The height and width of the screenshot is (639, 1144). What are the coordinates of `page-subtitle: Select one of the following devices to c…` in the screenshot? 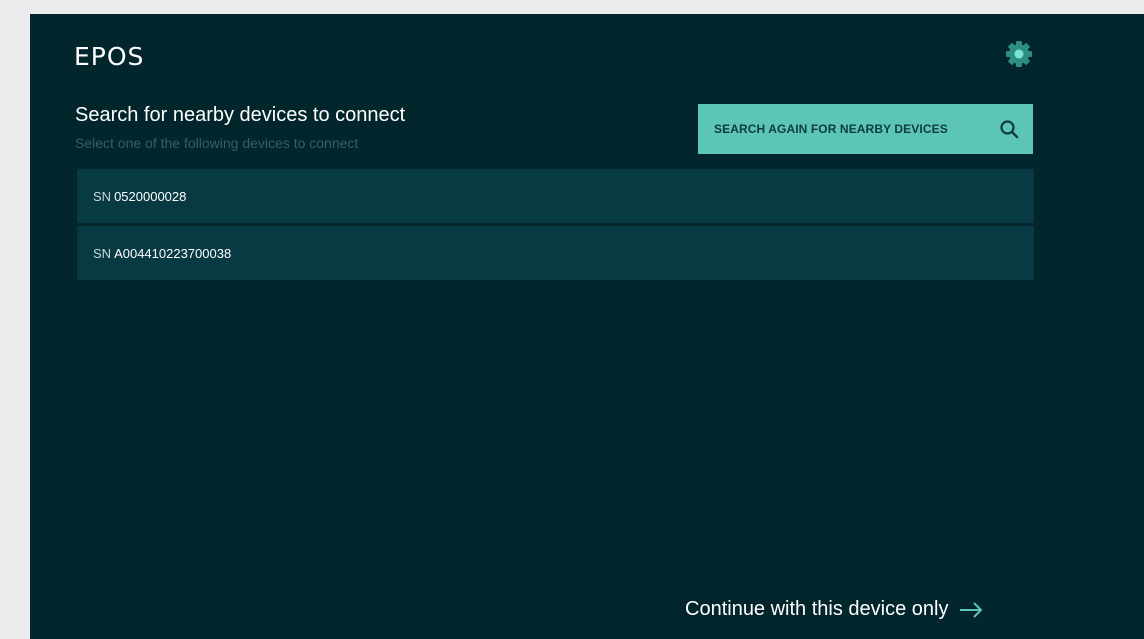 It's located at (217, 143).